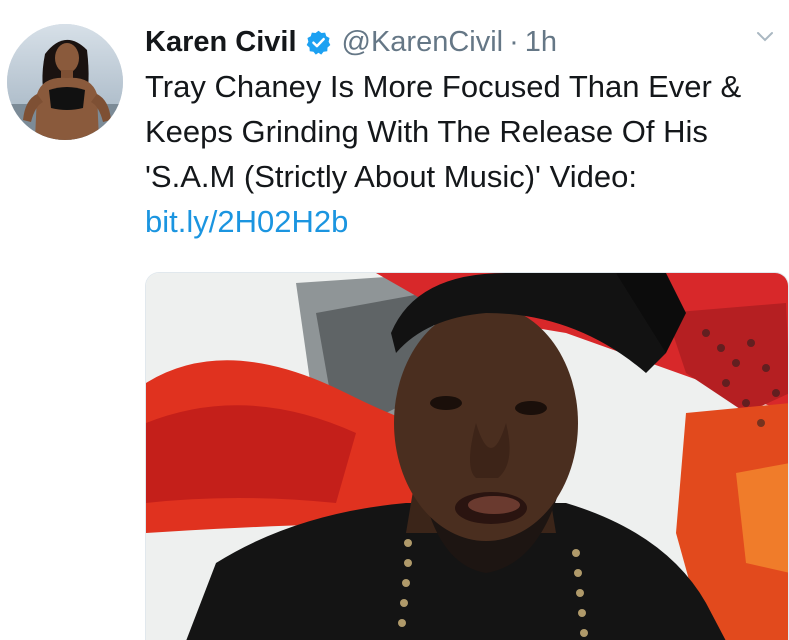 The width and height of the screenshot is (789, 640). I want to click on display-name: Karen Civil, so click(221, 42).